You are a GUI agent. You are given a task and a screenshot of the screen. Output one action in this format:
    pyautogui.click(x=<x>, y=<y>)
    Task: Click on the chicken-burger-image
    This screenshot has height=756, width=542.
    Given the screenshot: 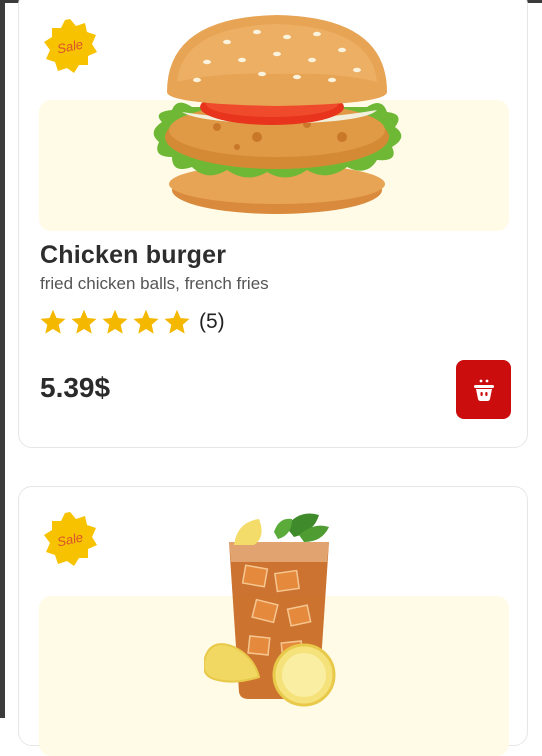 What is the action you would take?
    pyautogui.click(x=277, y=117)
    